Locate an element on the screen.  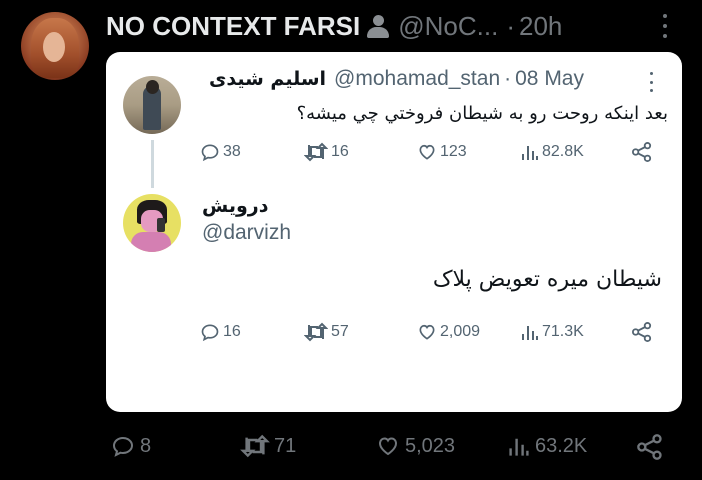
tweet2-handle: @darvizh is located at coordinates (247, 232).